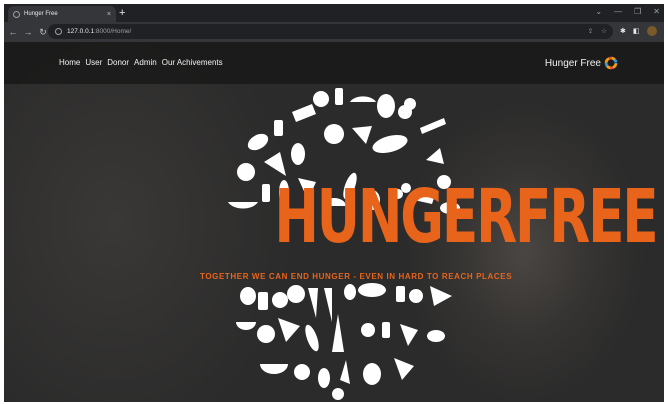 This screenshot has width=668, height=404. I want to click on tab-strip: Hunger Free × + ⌄ — ❐ ✕, so click(334, 13).